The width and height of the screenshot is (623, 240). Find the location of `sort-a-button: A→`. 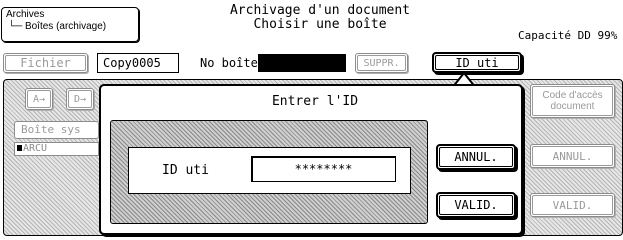

sort-a-button: A→ is located at coordinates (39, 99).